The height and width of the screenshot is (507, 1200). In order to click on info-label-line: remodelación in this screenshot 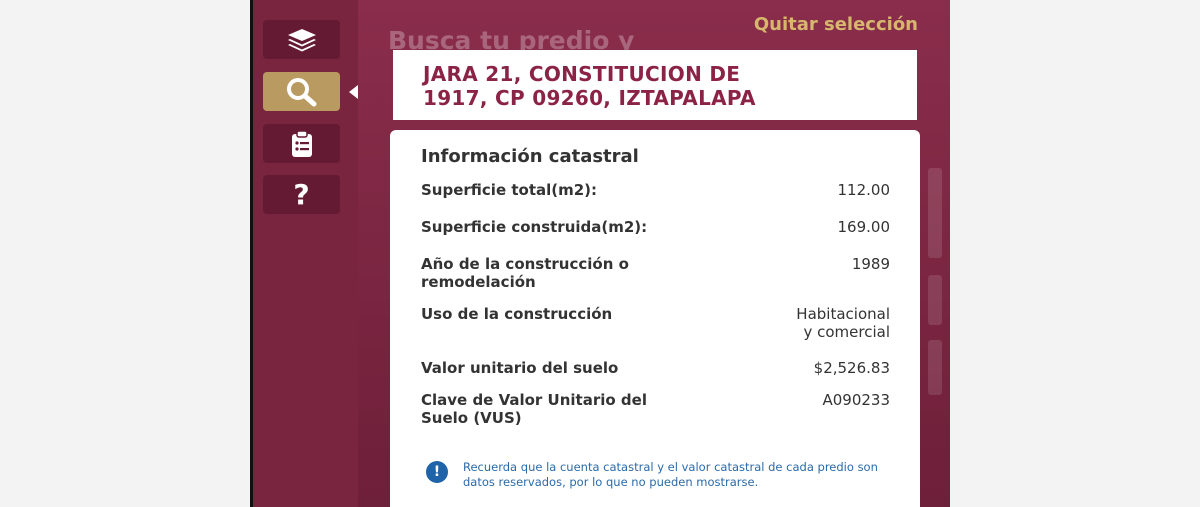, I will do `click(478, 282)`.